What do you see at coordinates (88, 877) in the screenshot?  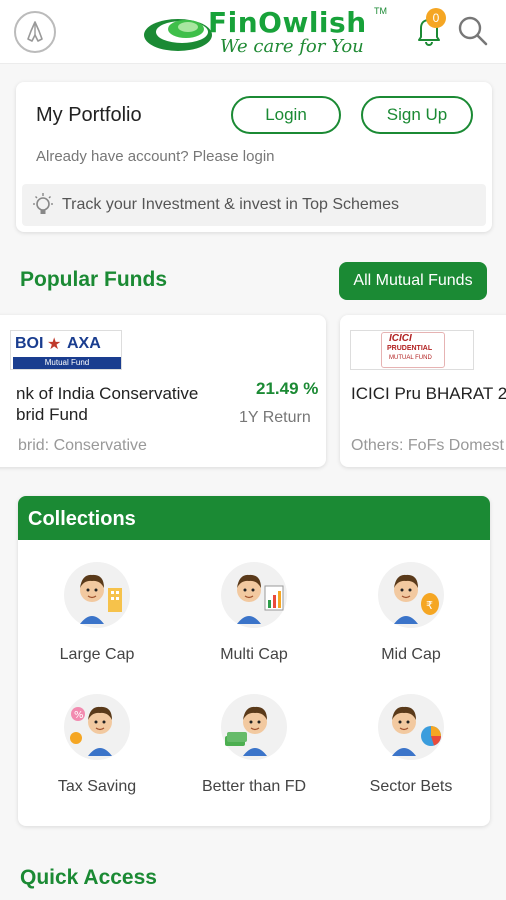 I see `quick-access-title: Quick Access` at bounding box center [88, 877].